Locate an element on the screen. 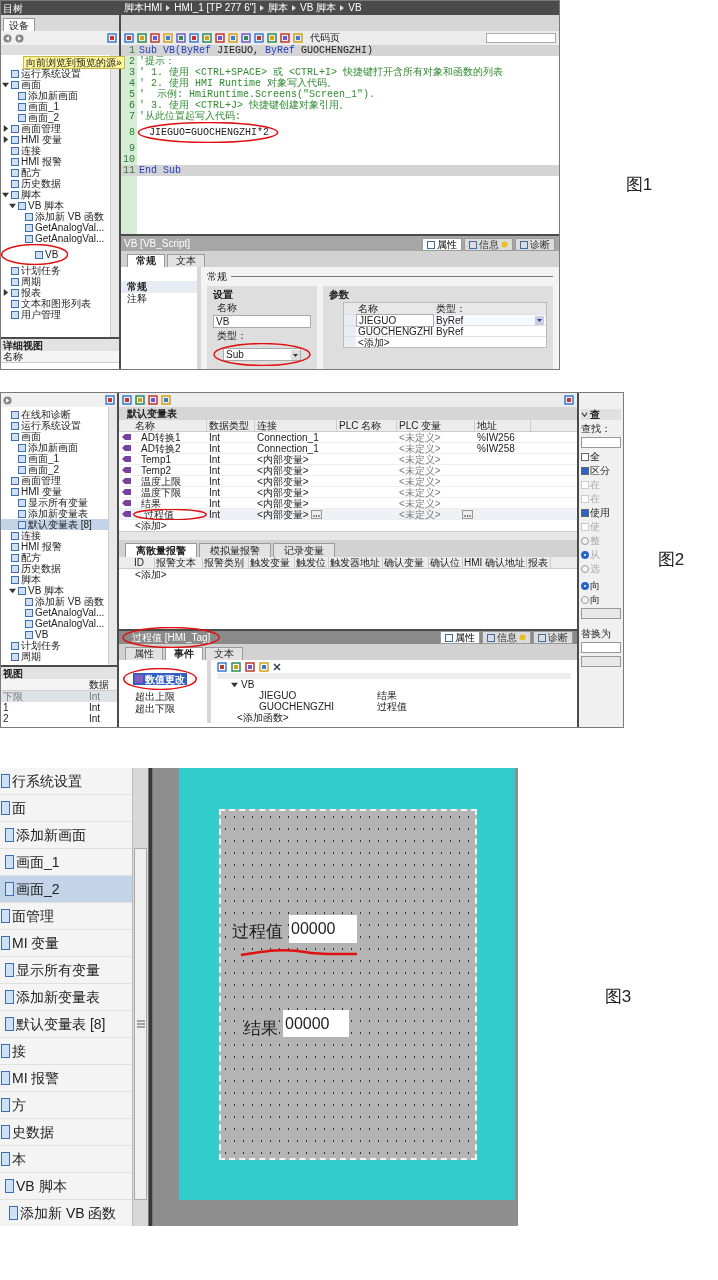  tree-item: 周期 is located at coordinates (54, 656).